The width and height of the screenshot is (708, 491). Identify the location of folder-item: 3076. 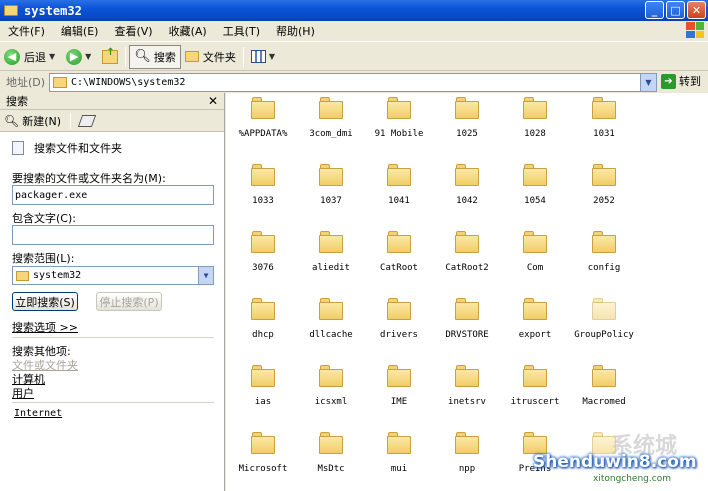
(263, 257).